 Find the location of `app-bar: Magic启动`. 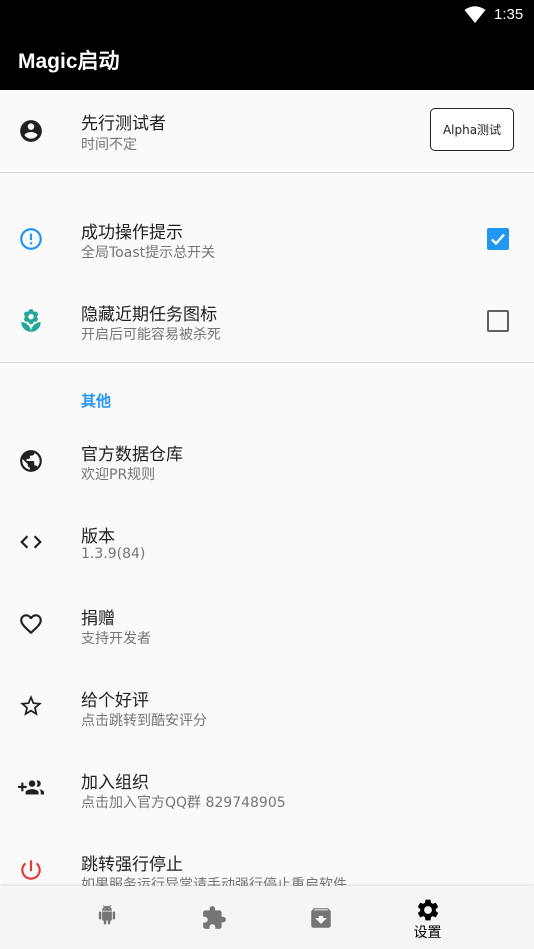

app-bar: Magic启动 is located at coordinates (267, 60).